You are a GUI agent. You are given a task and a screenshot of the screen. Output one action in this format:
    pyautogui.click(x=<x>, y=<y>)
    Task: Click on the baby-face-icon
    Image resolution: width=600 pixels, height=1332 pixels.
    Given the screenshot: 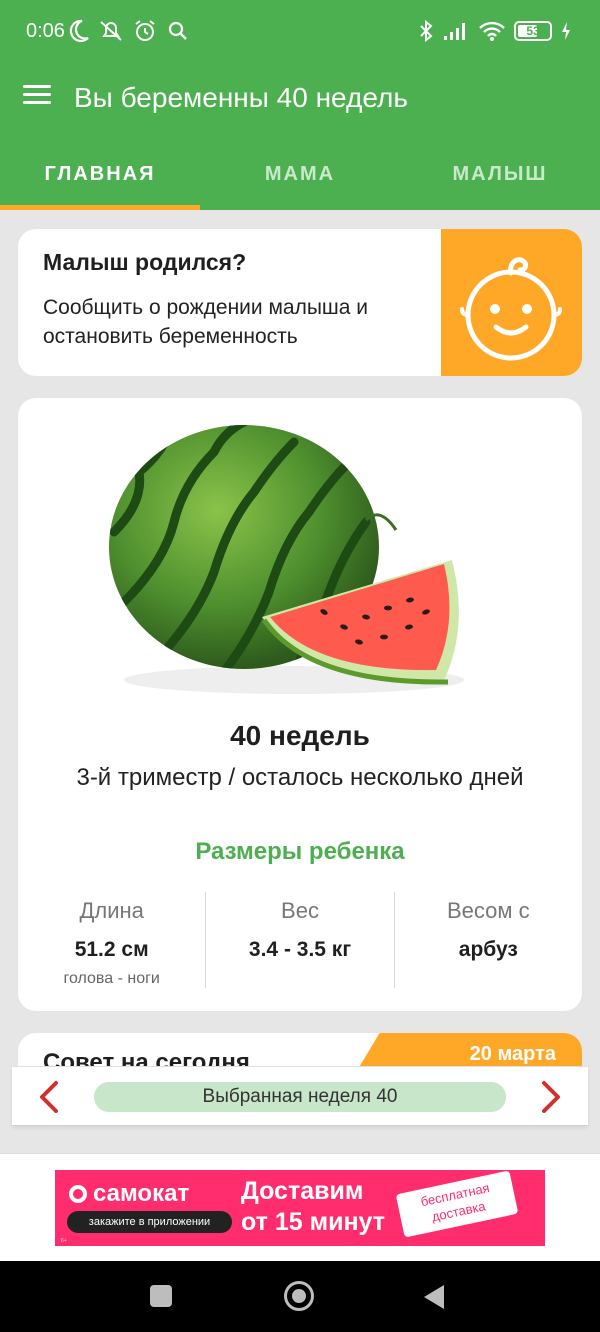 What is the action you would take?
    pyautogui.click(x=511, y=309)
    